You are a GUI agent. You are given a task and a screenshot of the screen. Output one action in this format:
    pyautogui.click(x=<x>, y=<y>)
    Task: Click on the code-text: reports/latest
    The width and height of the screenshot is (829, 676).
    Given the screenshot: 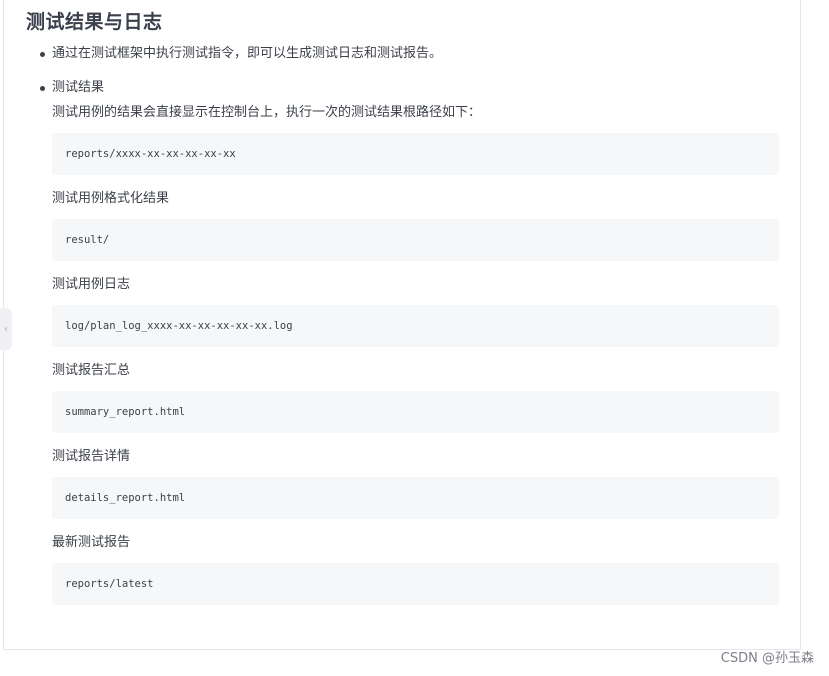 What is the action you would take?
    pyautogui.click(x=109, y=584)
    